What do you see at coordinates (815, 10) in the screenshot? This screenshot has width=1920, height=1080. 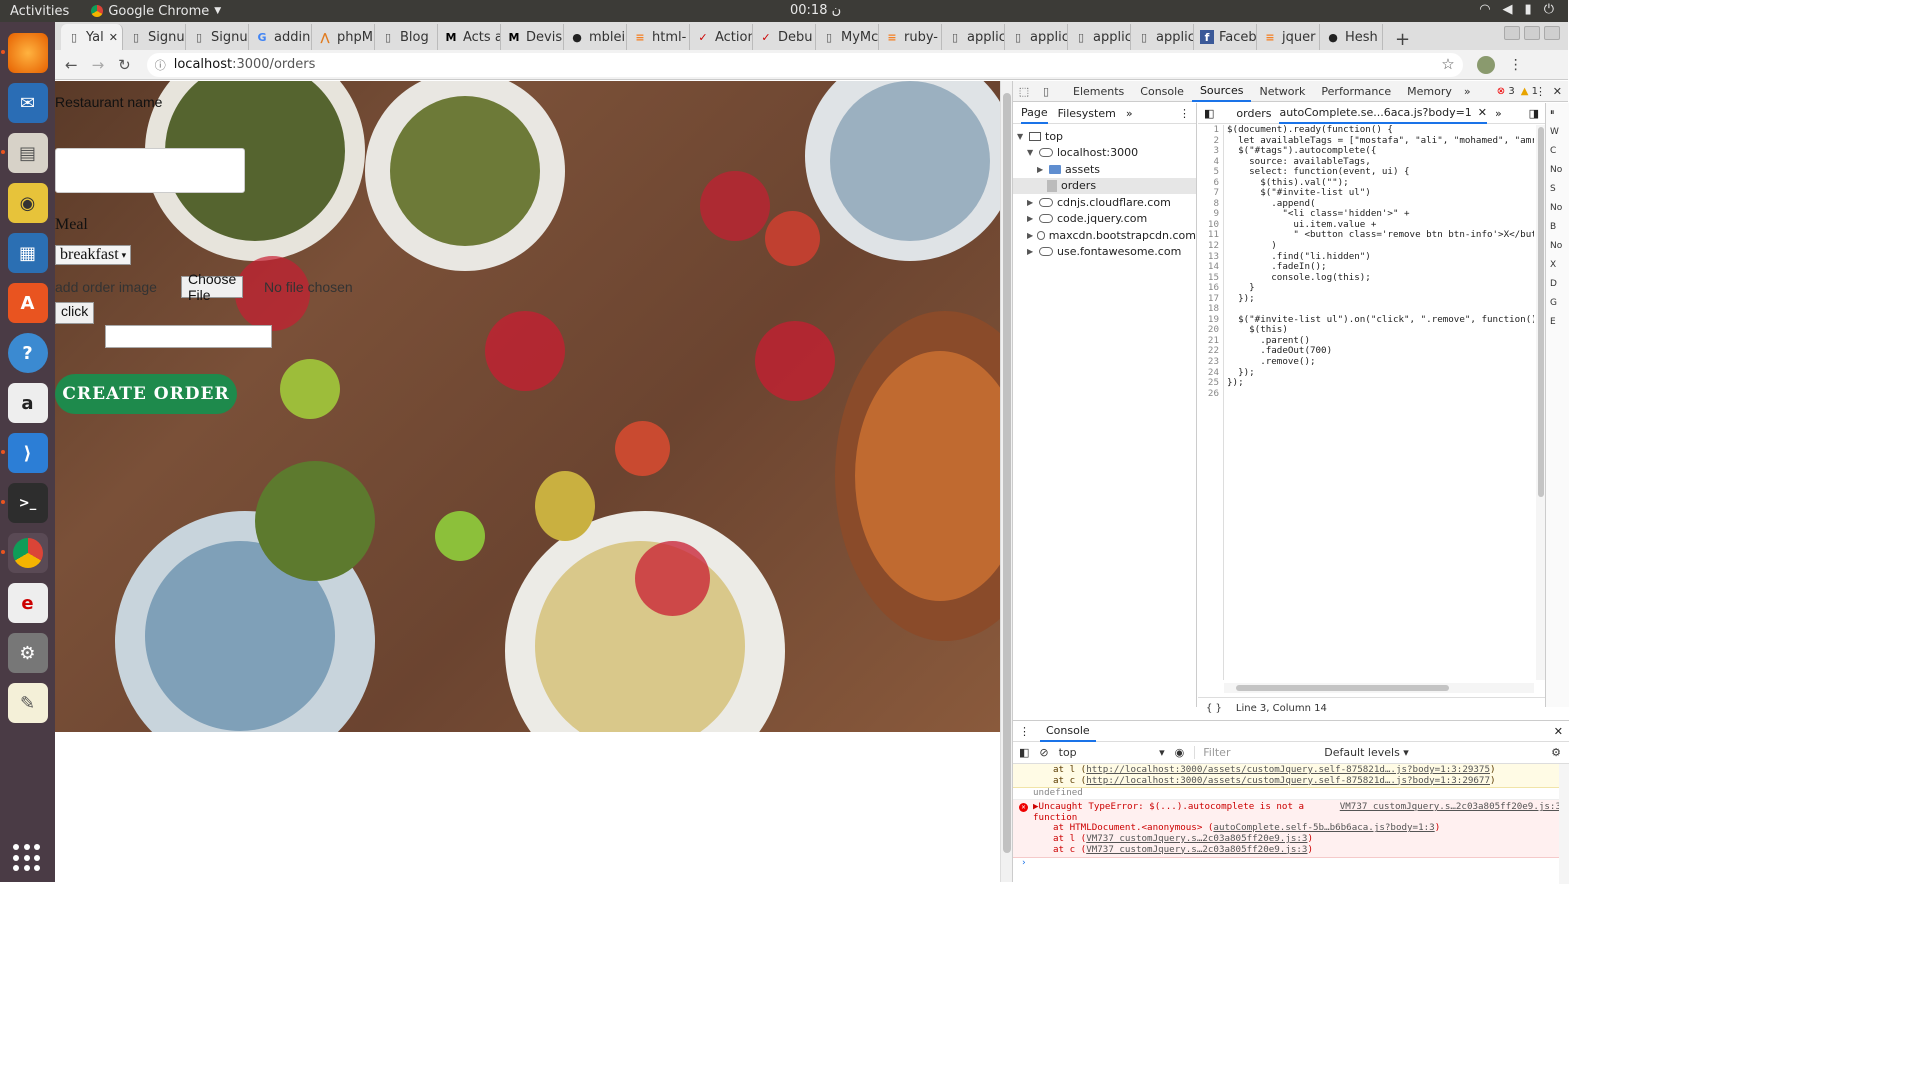 I see `clock: 00:18 ن` at bounding box center [815, 10].